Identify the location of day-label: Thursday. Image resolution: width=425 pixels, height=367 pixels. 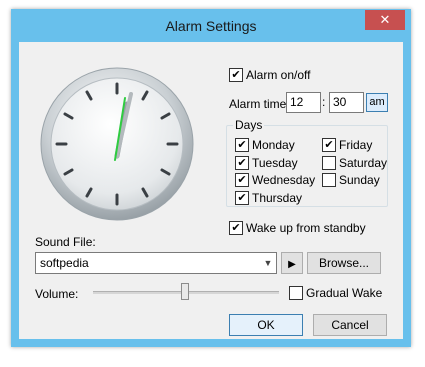
(277, 197).